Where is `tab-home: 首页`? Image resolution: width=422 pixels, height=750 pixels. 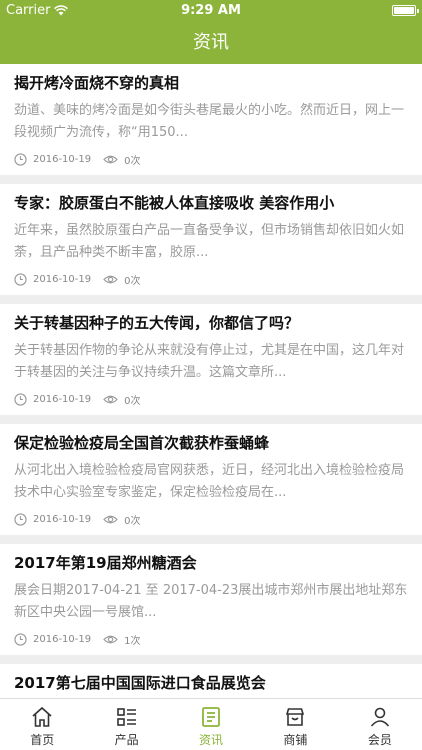
tab-home: 首页 is located at coordinates (42, 724).